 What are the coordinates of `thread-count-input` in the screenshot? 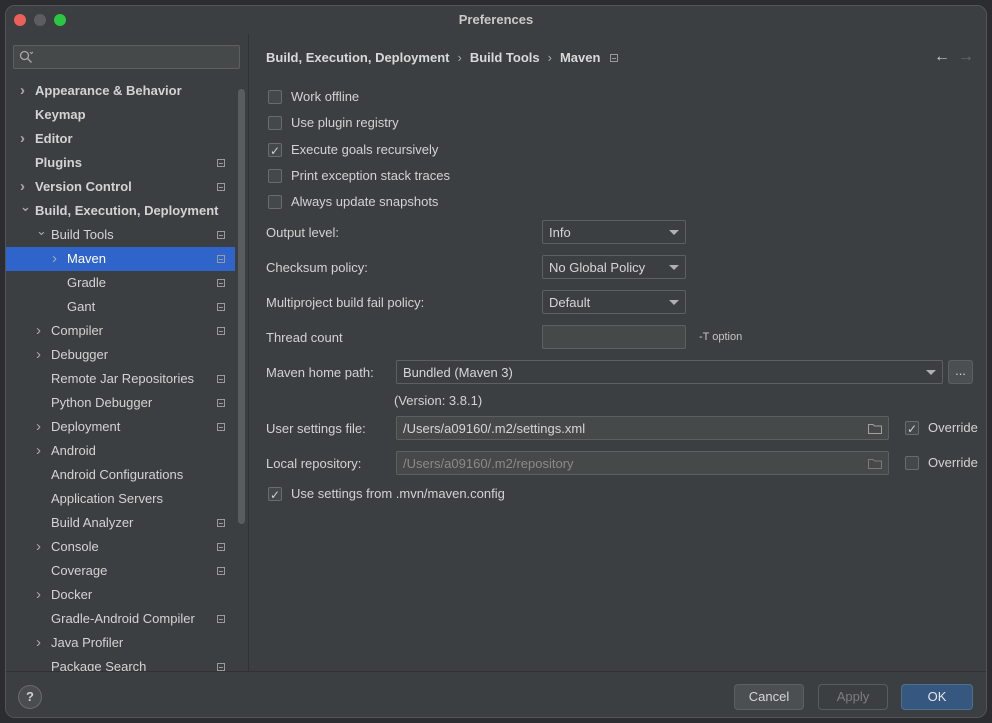 It's located at (614, 337).